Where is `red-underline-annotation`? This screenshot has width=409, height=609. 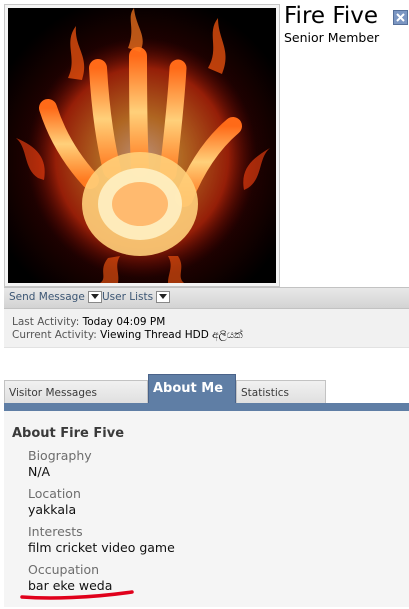
red-underline-annotation is located at coordinates (77, 595).